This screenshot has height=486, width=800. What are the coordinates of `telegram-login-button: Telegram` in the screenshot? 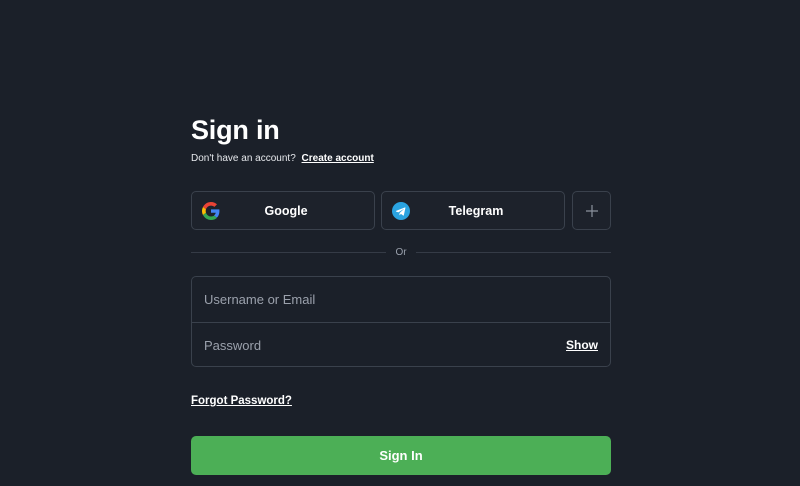 It's located at (473, 210).